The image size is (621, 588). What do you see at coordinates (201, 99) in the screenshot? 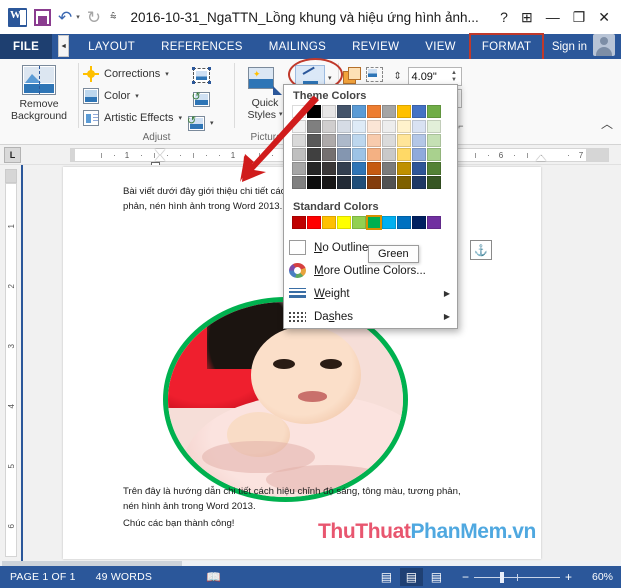
I see `change-picture-icon` at bounding box center [201, 99].